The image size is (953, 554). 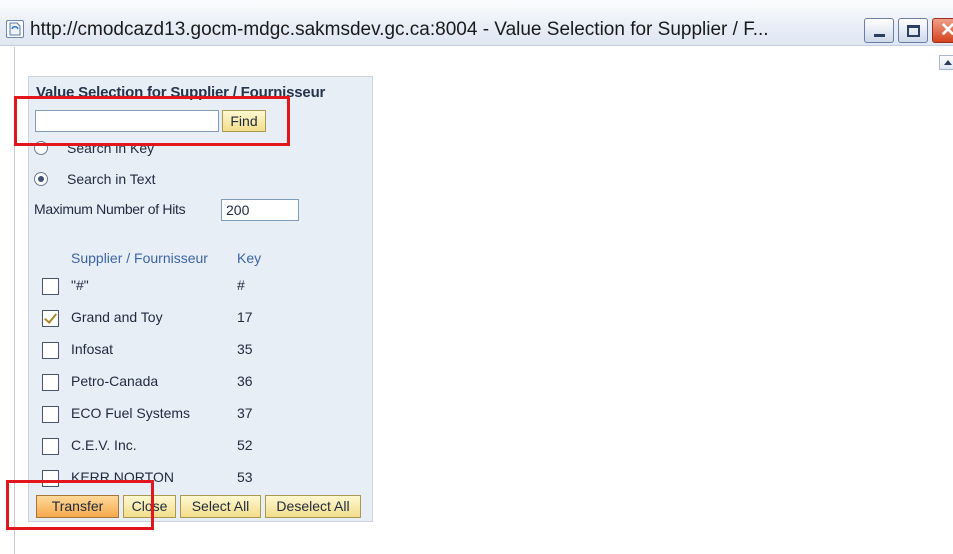 I want to click on list-item: Infosat 35, so click(x=192, y=350).